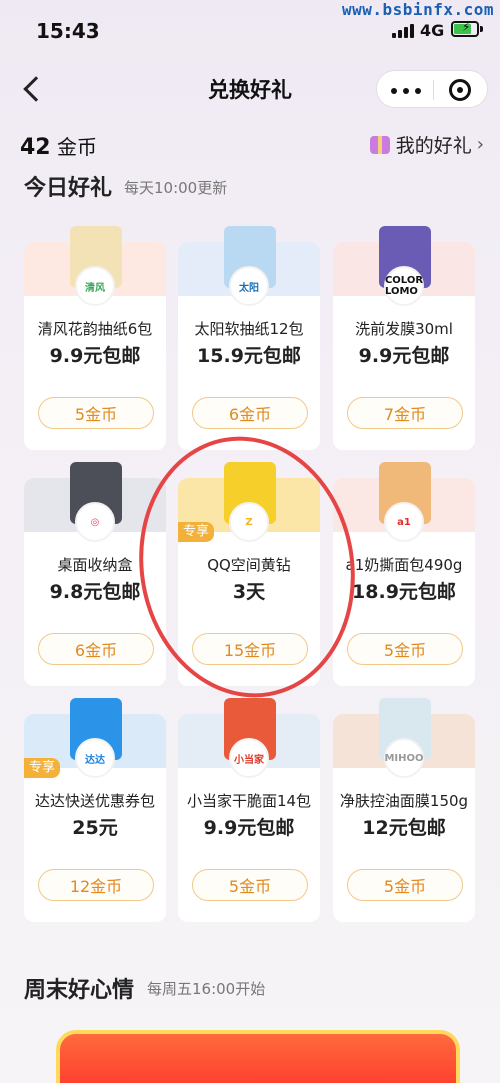 This screenshot has width=500, height=1083. I want to click on signal-icon, so click(403, 31).